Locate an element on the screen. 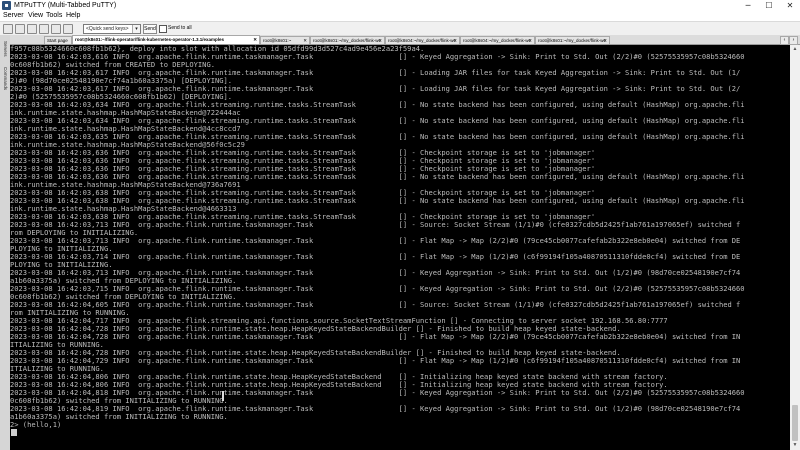 Image resolution: width=800 pixels, height=450 pixels. tab-label: root@k8s01:~ is located at coordinates (277, 40).